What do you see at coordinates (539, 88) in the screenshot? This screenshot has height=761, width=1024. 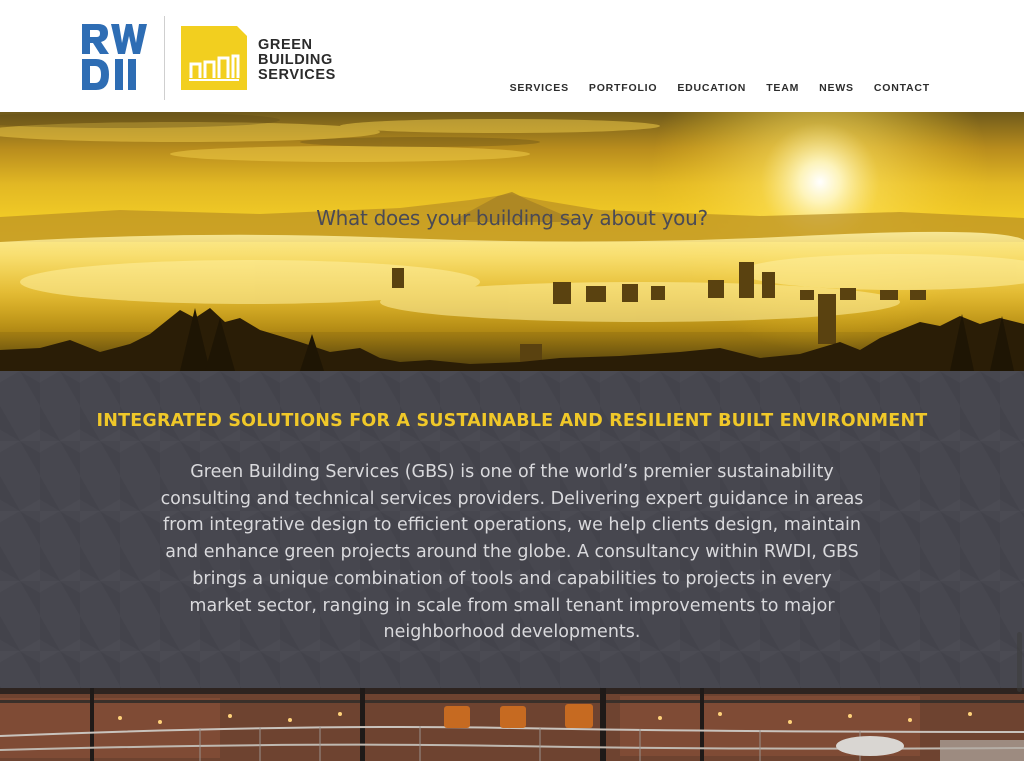 I see `nav-services: SERVICES` at bounding box center [539, 88].